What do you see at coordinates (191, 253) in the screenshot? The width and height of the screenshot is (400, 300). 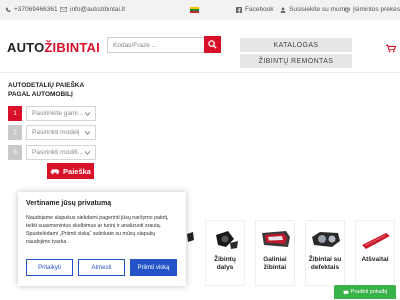 I see `product-card-partial` at bounding box center [191, 253].